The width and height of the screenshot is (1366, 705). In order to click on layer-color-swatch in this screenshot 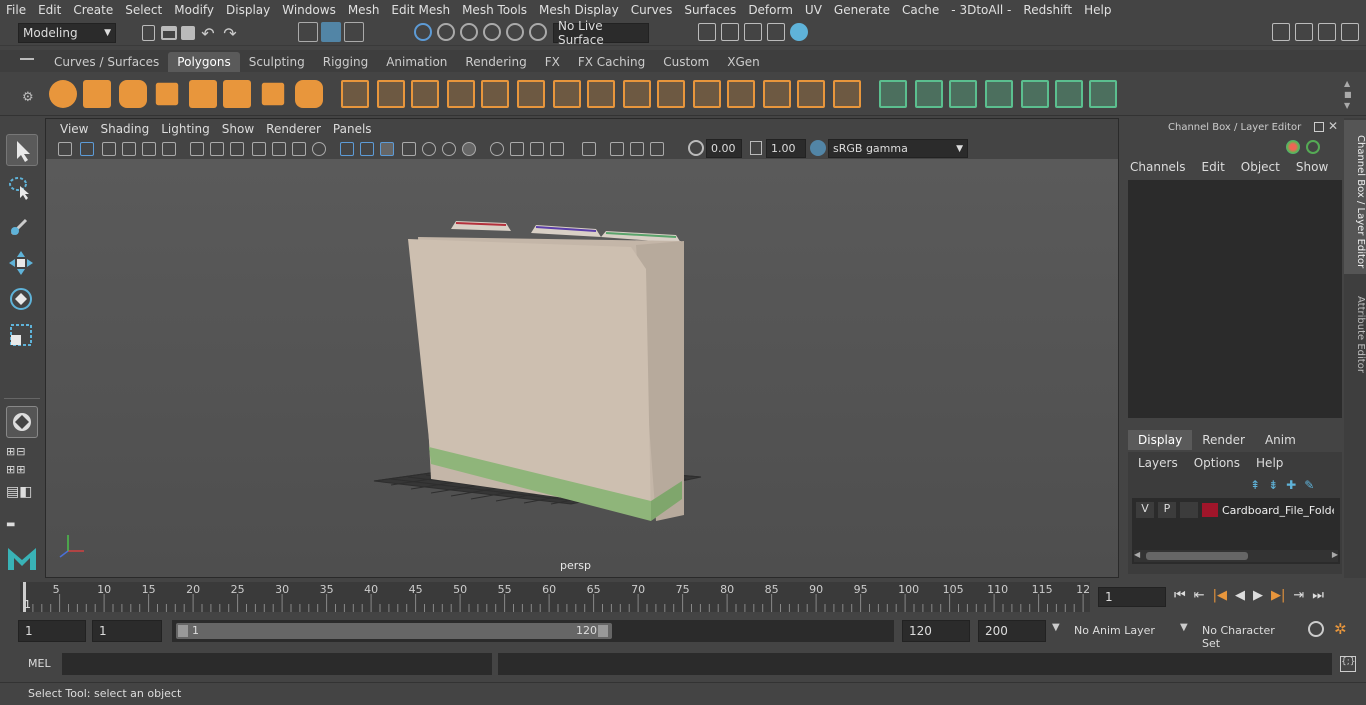, I will do `click(1210, 510)`.